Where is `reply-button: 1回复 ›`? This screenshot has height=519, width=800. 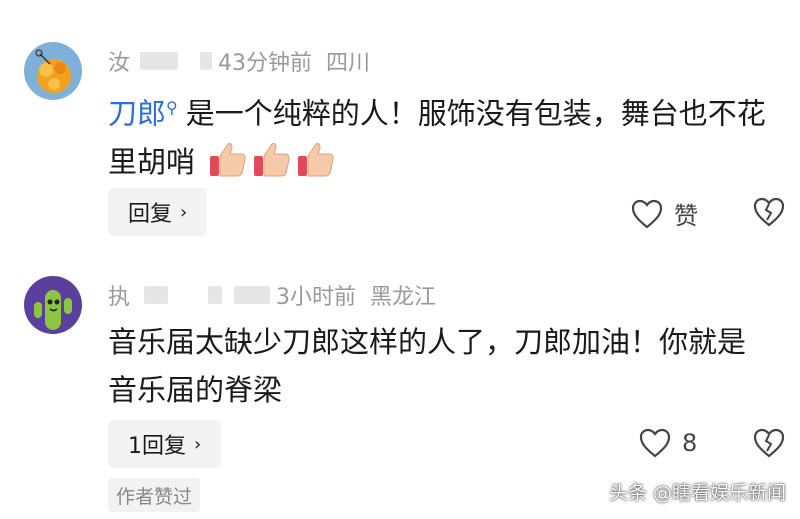
reply-button: 1回复 › is located at coordinates (165, 444).